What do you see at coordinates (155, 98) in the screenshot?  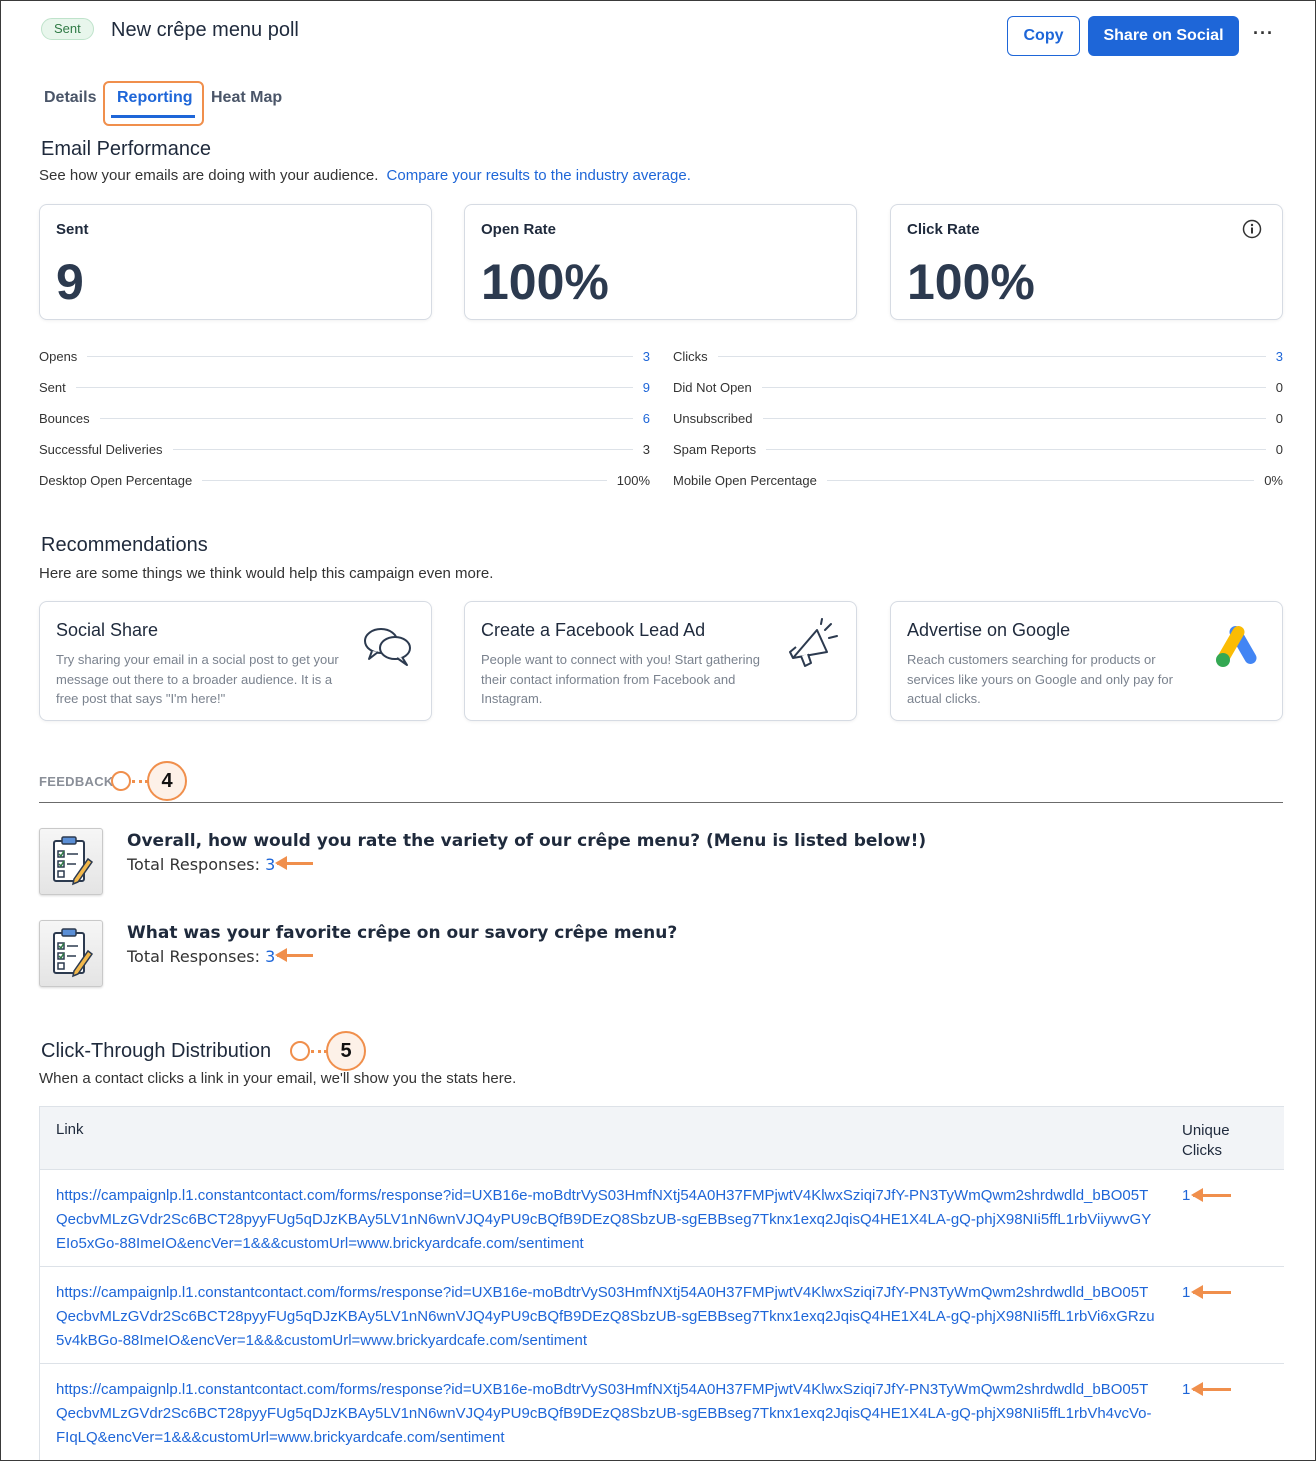 I see `tab-reporting: Reporting` at bounding box center [155, 98].